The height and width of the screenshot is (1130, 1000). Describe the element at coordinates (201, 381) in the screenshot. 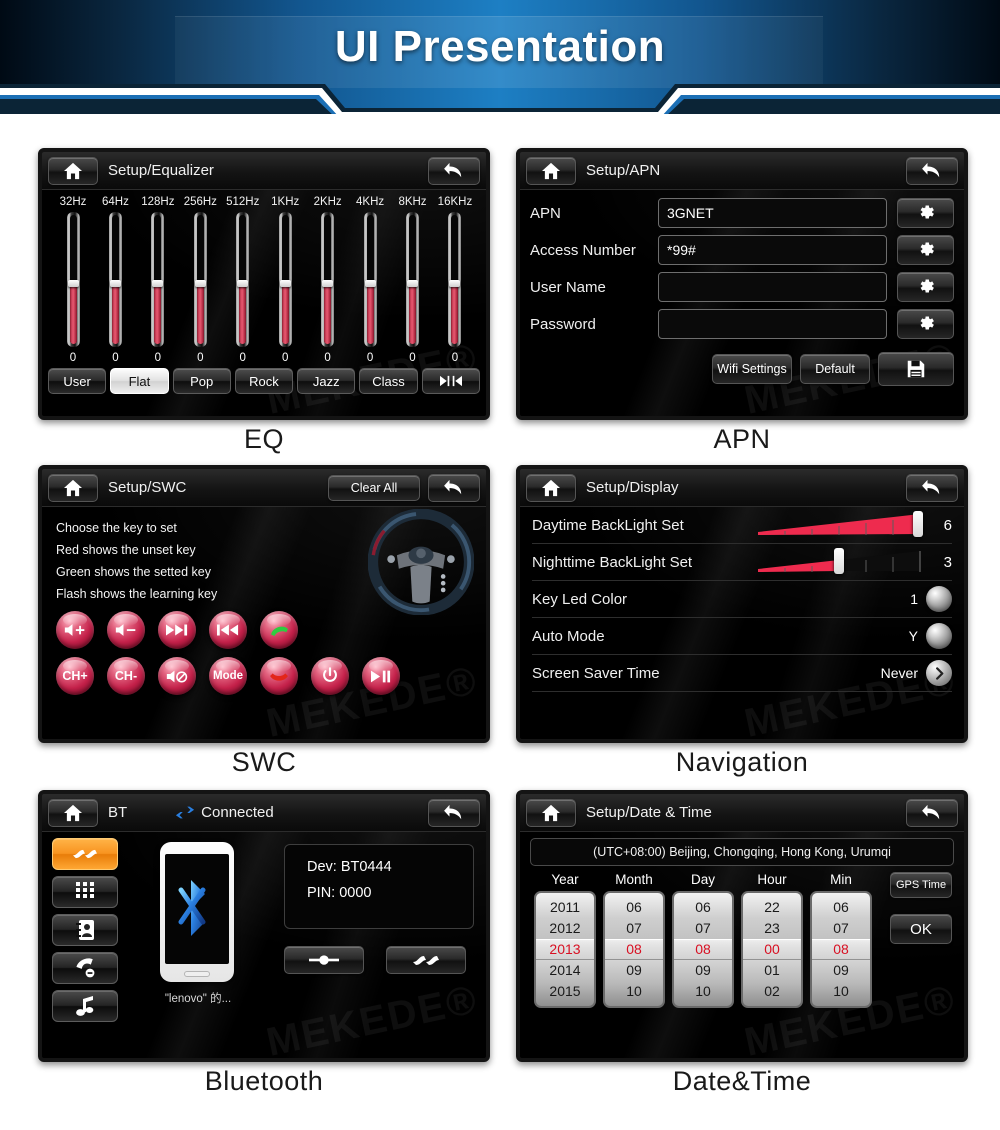

I see `eq-preset-pop: Pop` at that location.